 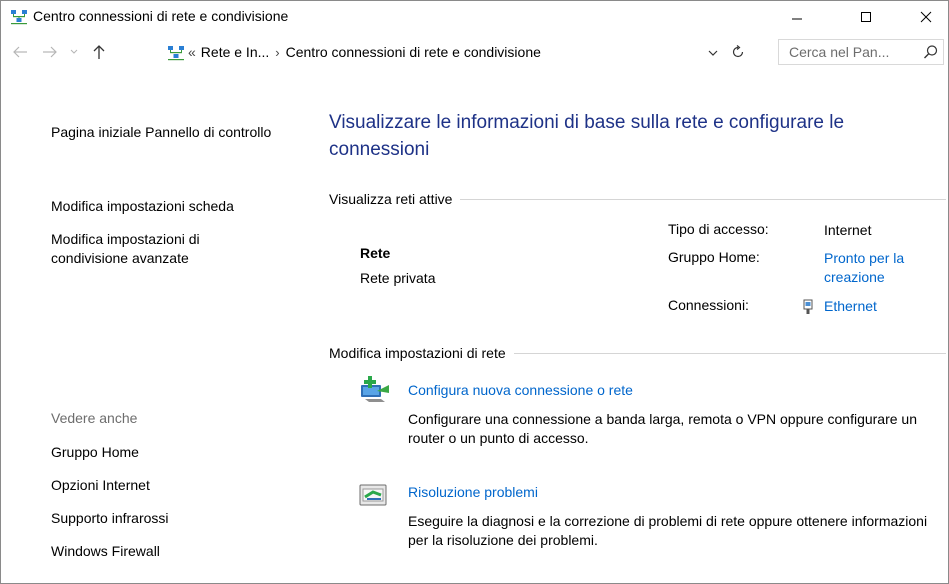 I want to click on ethernet-icon, so click(x=808, y=307).